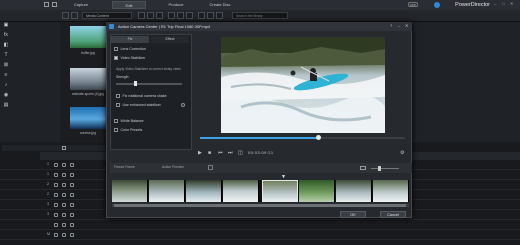 This screenshot has width=520, height=245. Describe the element at coordinates (81, 5) in the screenshot. I see `tab-capture: Capture` at that location.